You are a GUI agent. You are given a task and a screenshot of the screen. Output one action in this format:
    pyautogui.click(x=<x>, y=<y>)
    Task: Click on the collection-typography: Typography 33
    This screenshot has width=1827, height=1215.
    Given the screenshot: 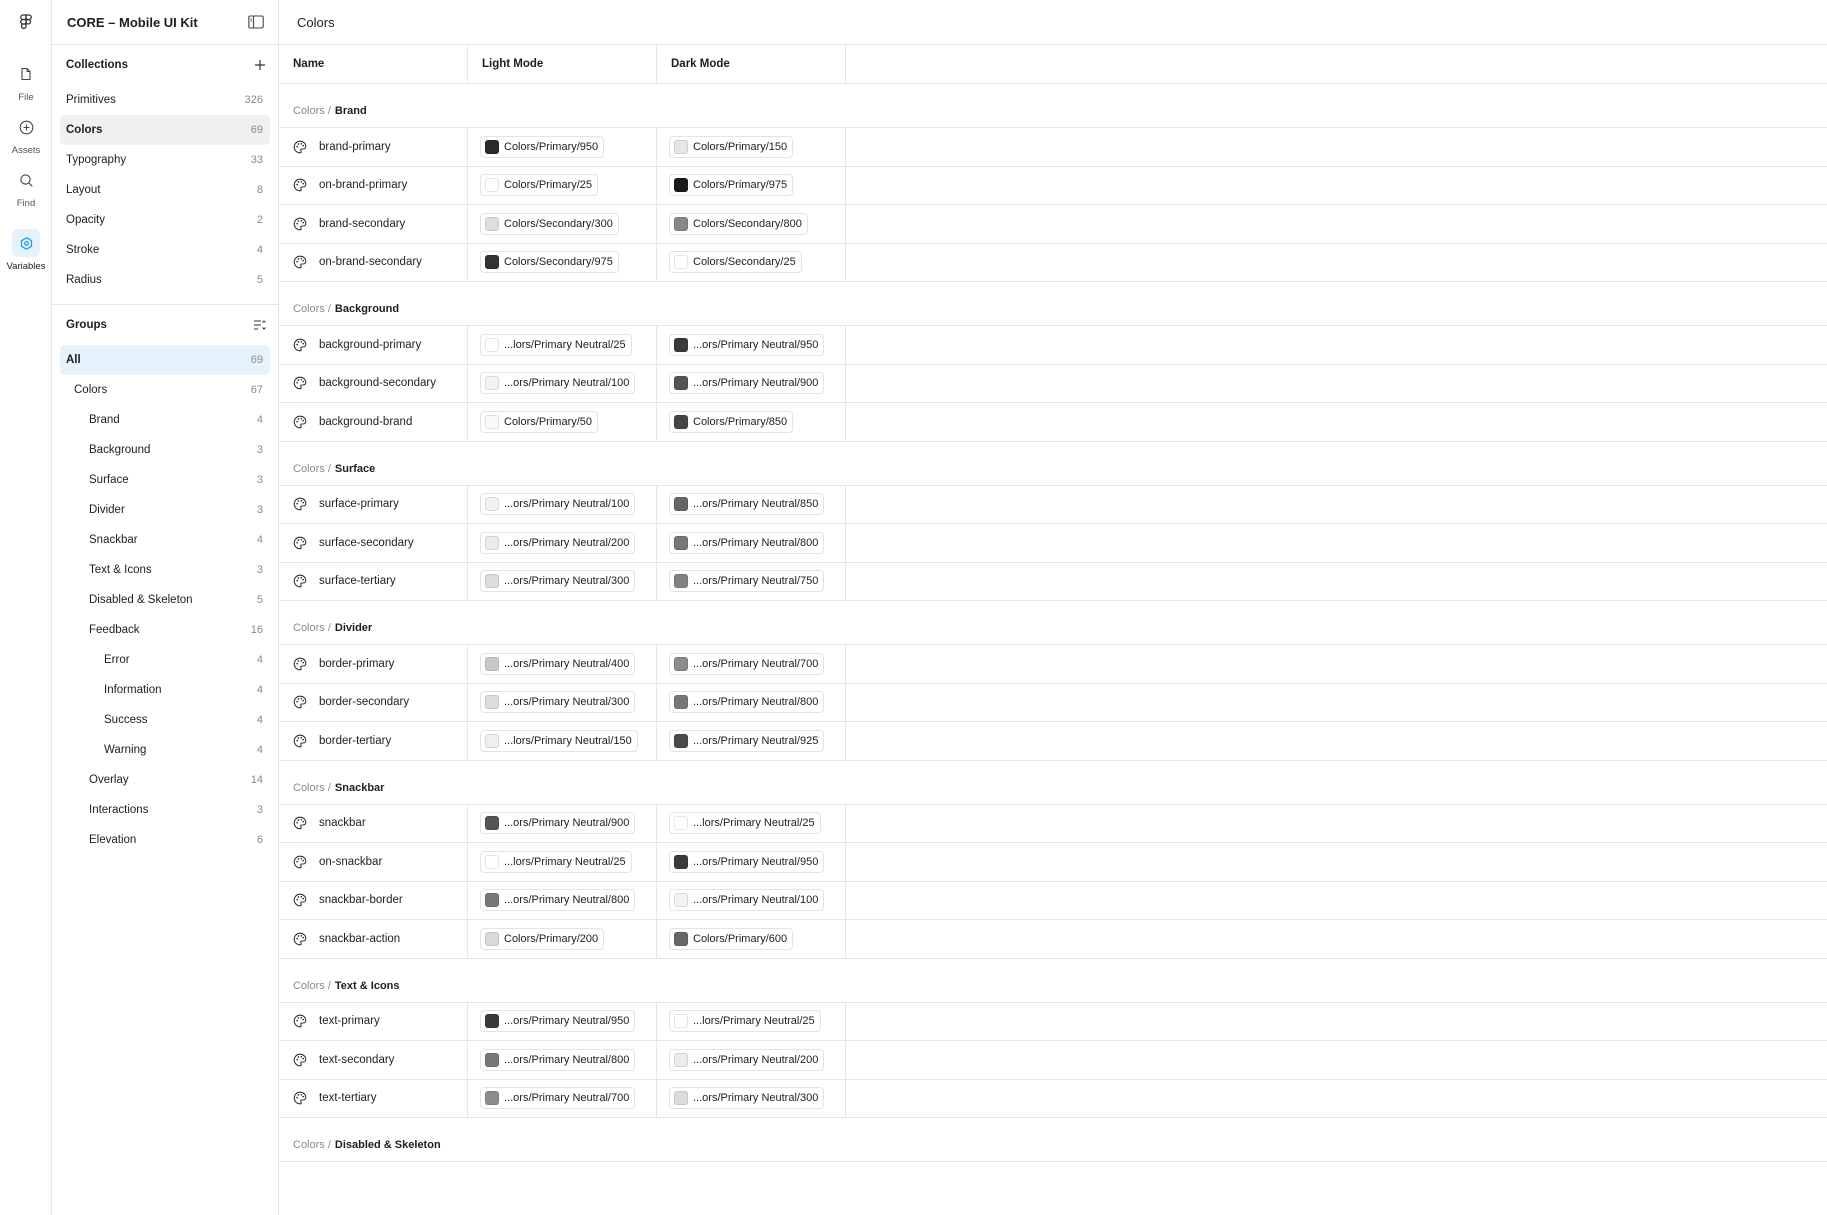 What is the action you would take?
    pyautogui.click(x=165, y=160)
    